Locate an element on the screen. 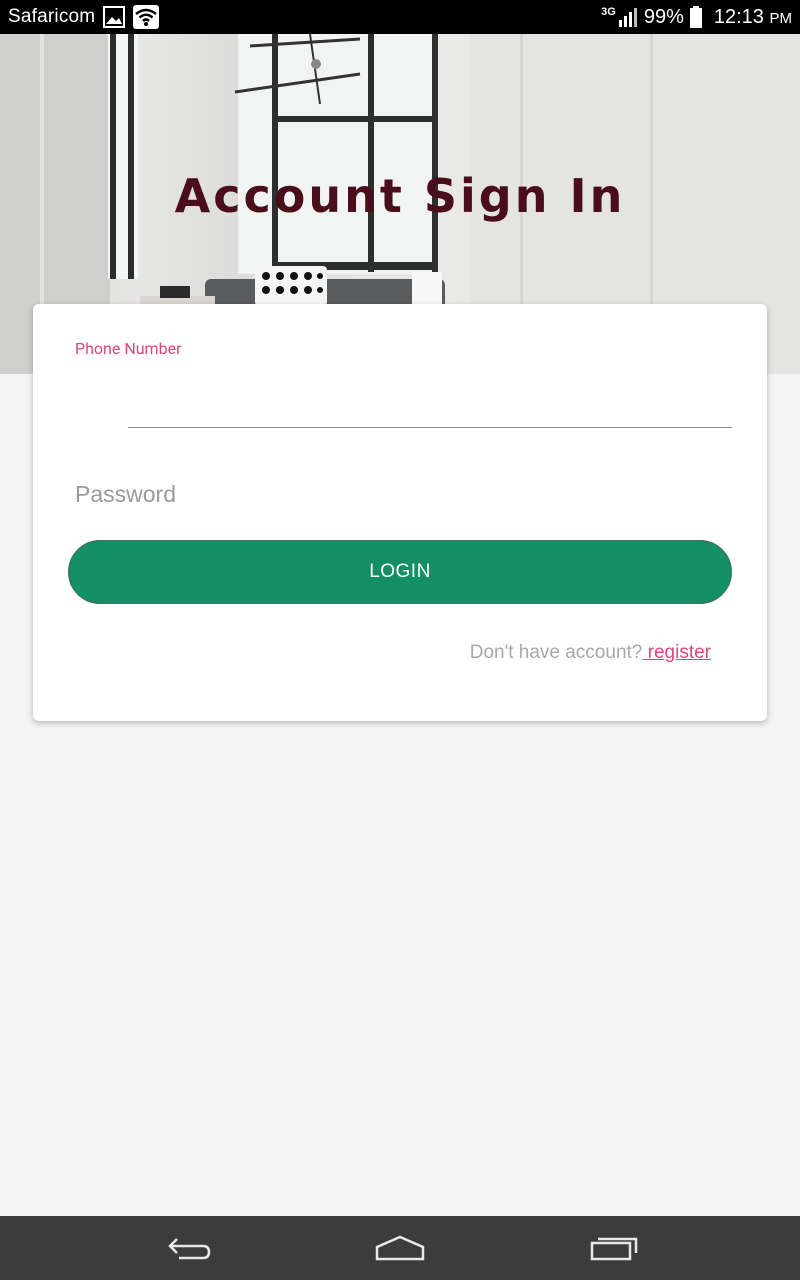  recent-apps-icon is located at coordinates (614, 1249).